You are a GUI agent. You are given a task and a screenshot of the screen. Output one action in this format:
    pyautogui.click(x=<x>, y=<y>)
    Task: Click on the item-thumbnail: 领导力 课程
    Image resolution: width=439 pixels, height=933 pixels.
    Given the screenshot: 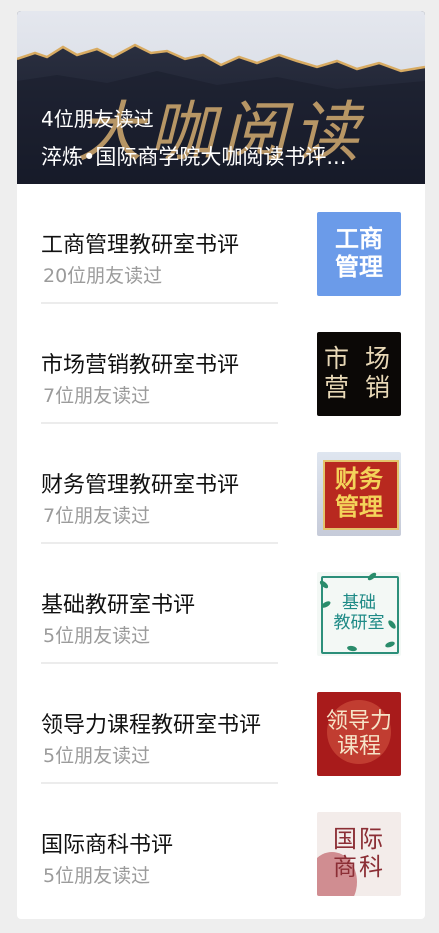 What is the action you would take?
    pyautogui.click(x=359, y=734)
    